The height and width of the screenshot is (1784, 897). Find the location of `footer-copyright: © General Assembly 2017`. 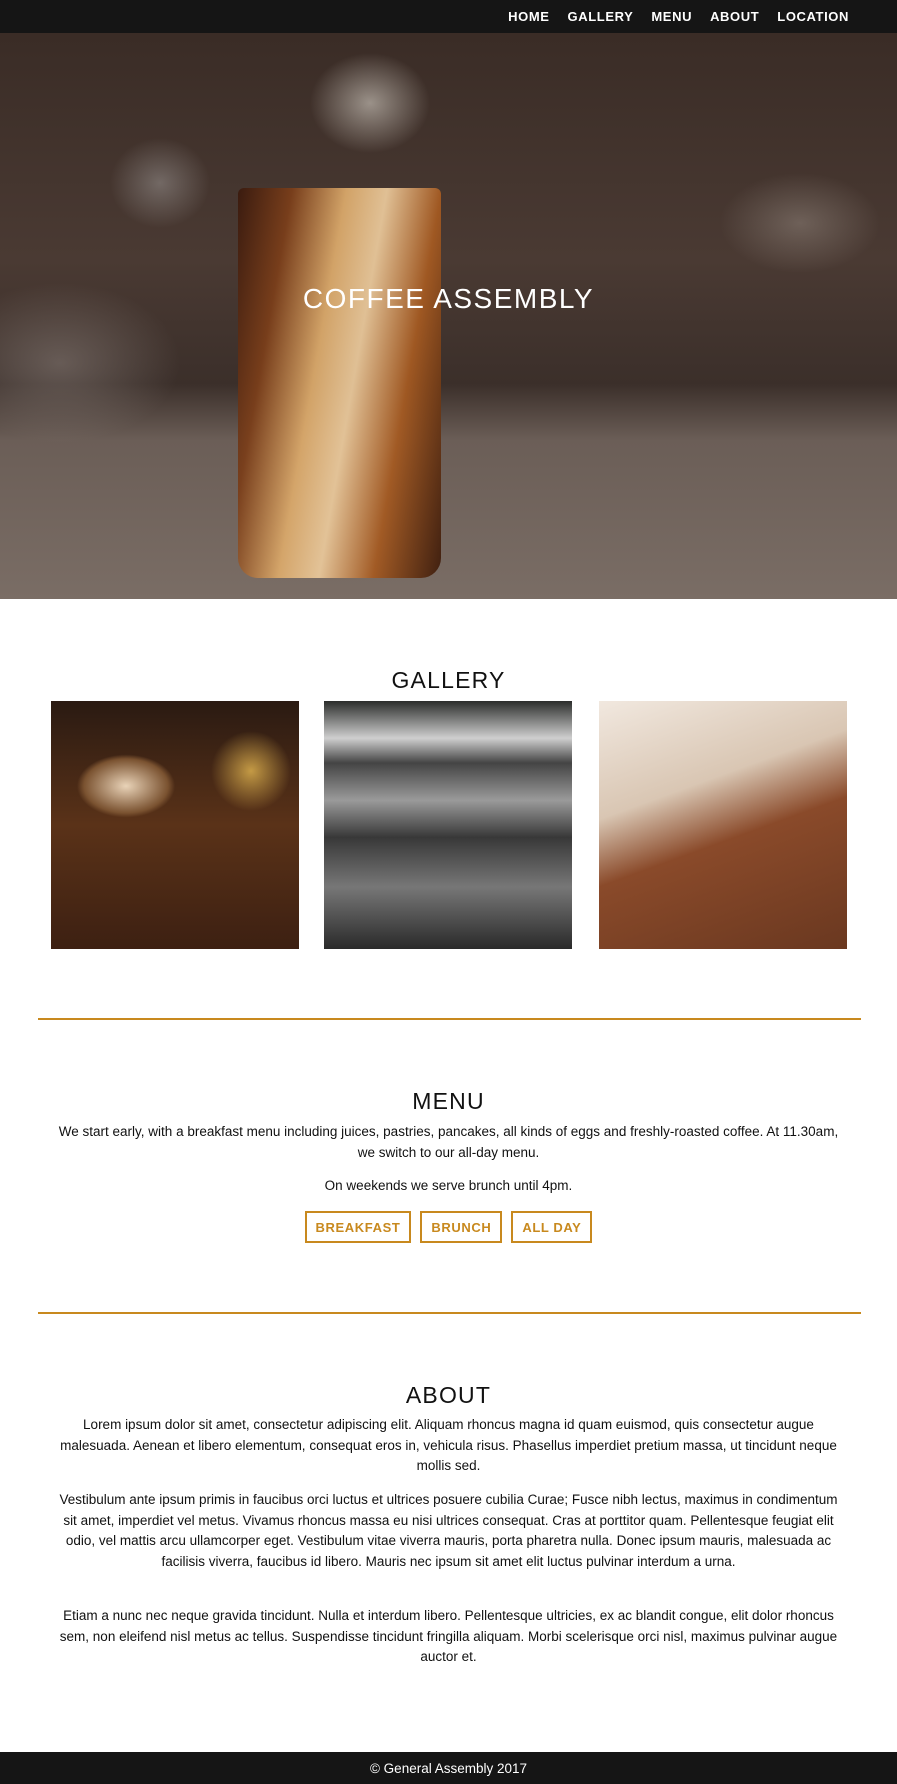

footer-copyright: © General Assembly 2017 is located at coordinates (448, 1768).